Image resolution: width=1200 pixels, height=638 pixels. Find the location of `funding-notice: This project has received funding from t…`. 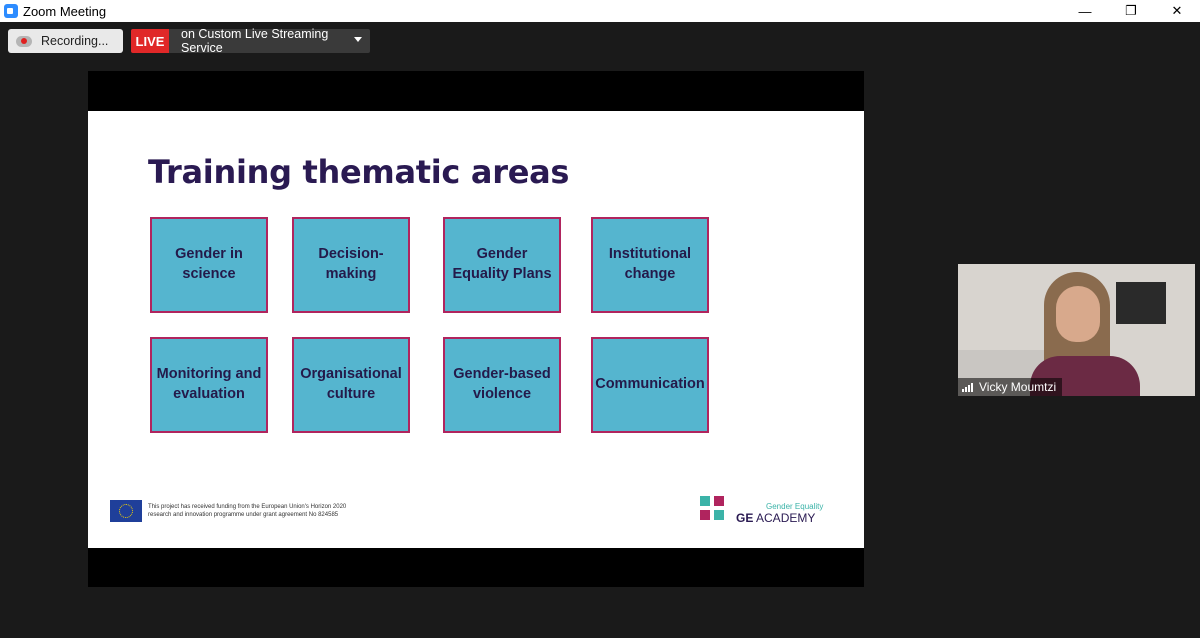

funding-notice: This project has received funding from t… is located at coordinates (247, 511).